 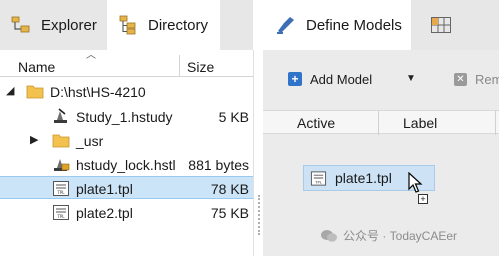 I want to click on row-name: Study_1.hstudy, so click(x=124, y=117).